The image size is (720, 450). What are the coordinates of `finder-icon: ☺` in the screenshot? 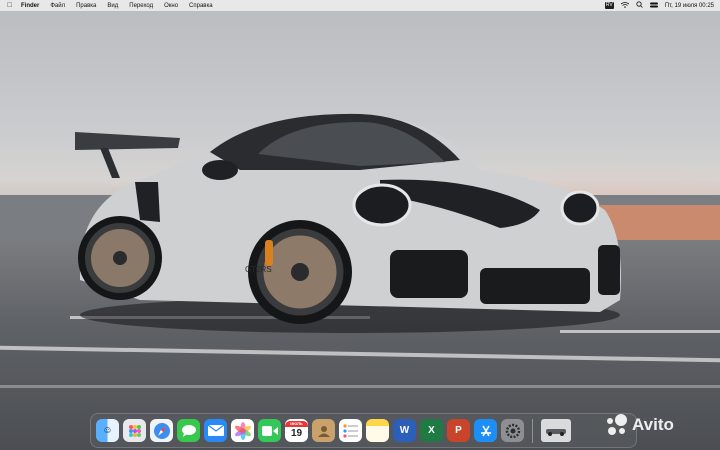 It's located at (107, 430).